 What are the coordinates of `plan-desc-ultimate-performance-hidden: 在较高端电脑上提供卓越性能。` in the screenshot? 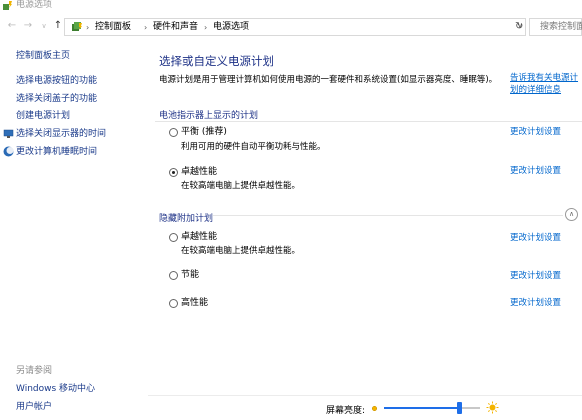 It's located at (241, 251).